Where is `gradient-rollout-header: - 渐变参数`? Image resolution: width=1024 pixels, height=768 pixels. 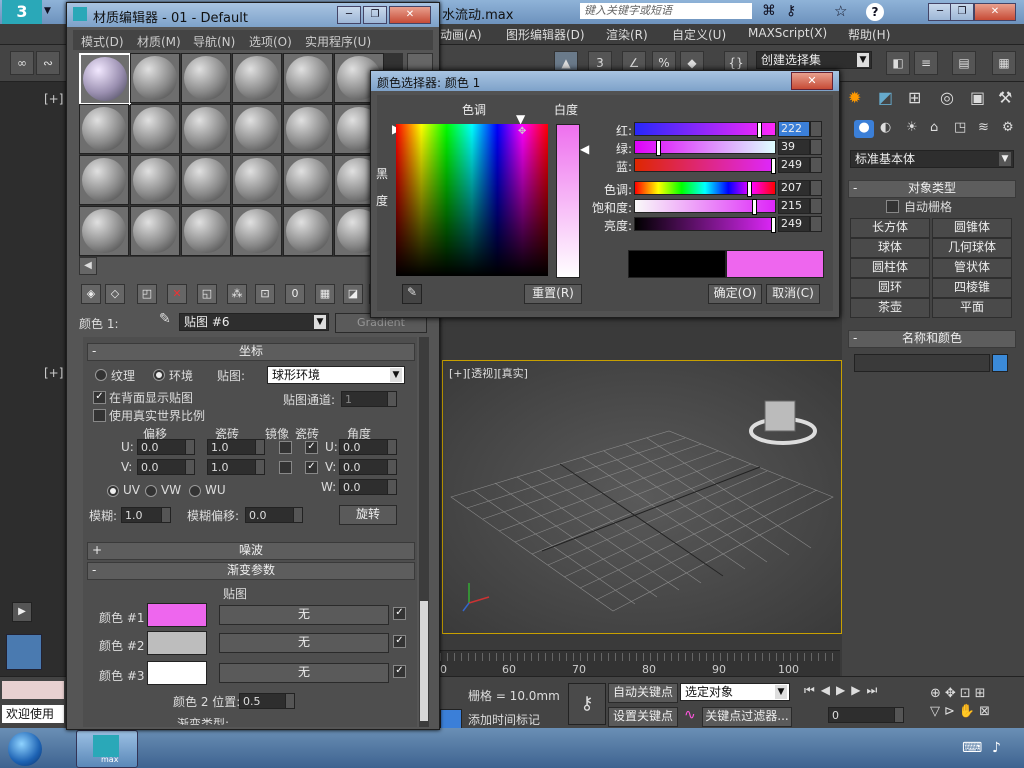 gradient-rollout-header: - 渐变参数 is located at coordinates (251, 571).